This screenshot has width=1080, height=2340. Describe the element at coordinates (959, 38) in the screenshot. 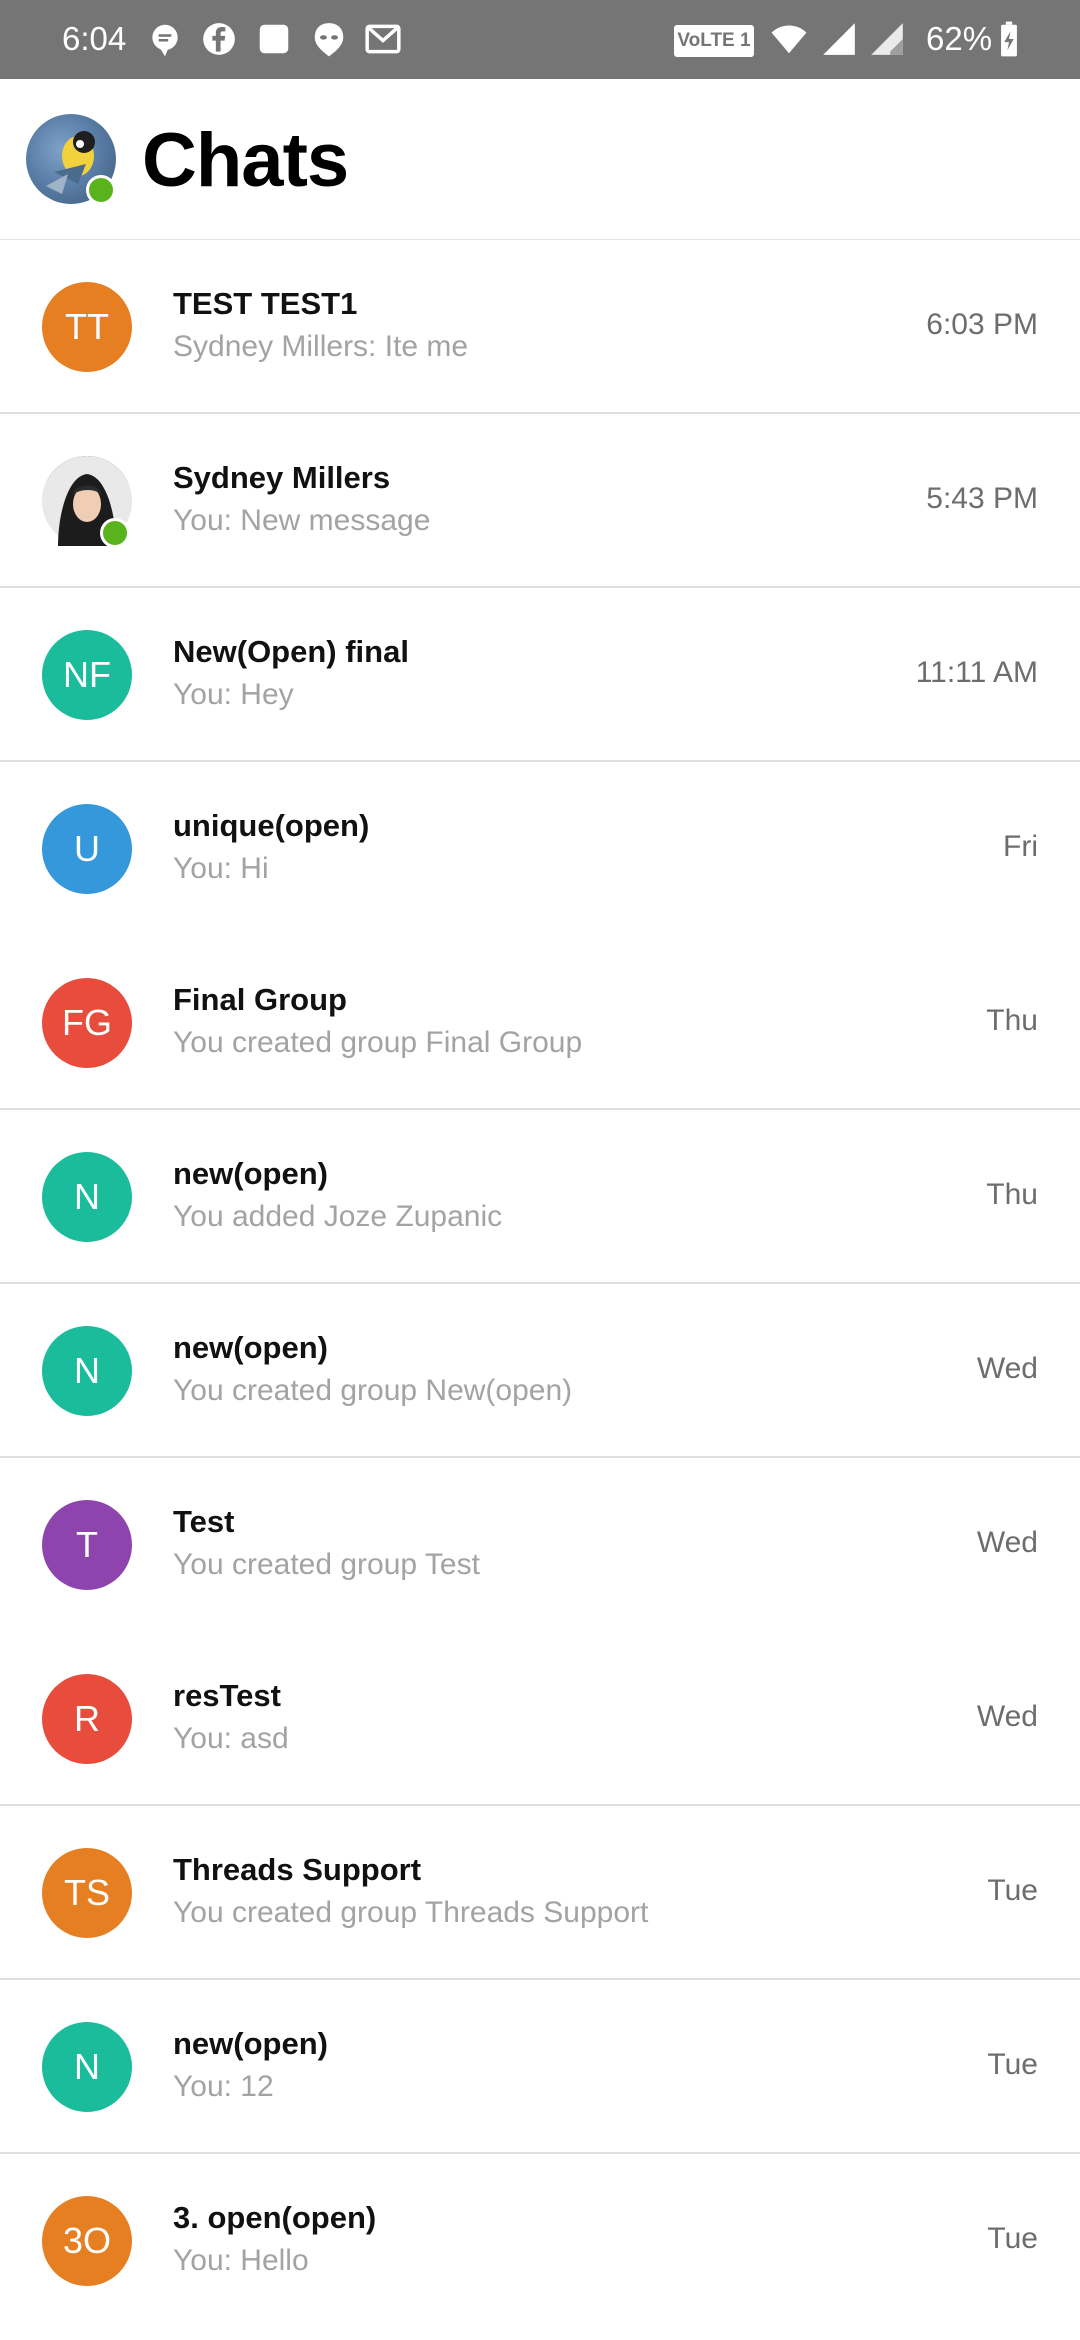

I see `battery-percent: 62%` at that location.